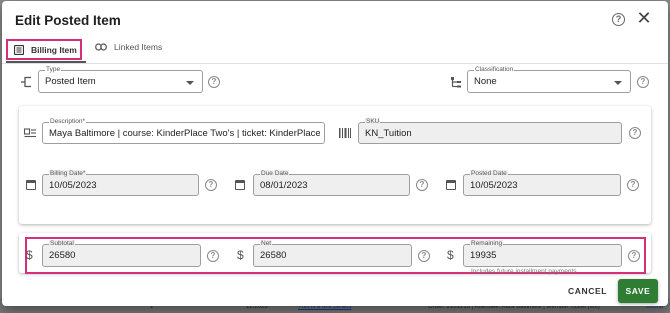 The height and width of the screenshot is (313, 670). Describe the element at coordinates (120, 183) in the screenshot. I see `billing-date-field: Billing Date* 10/05/2023` at that location.